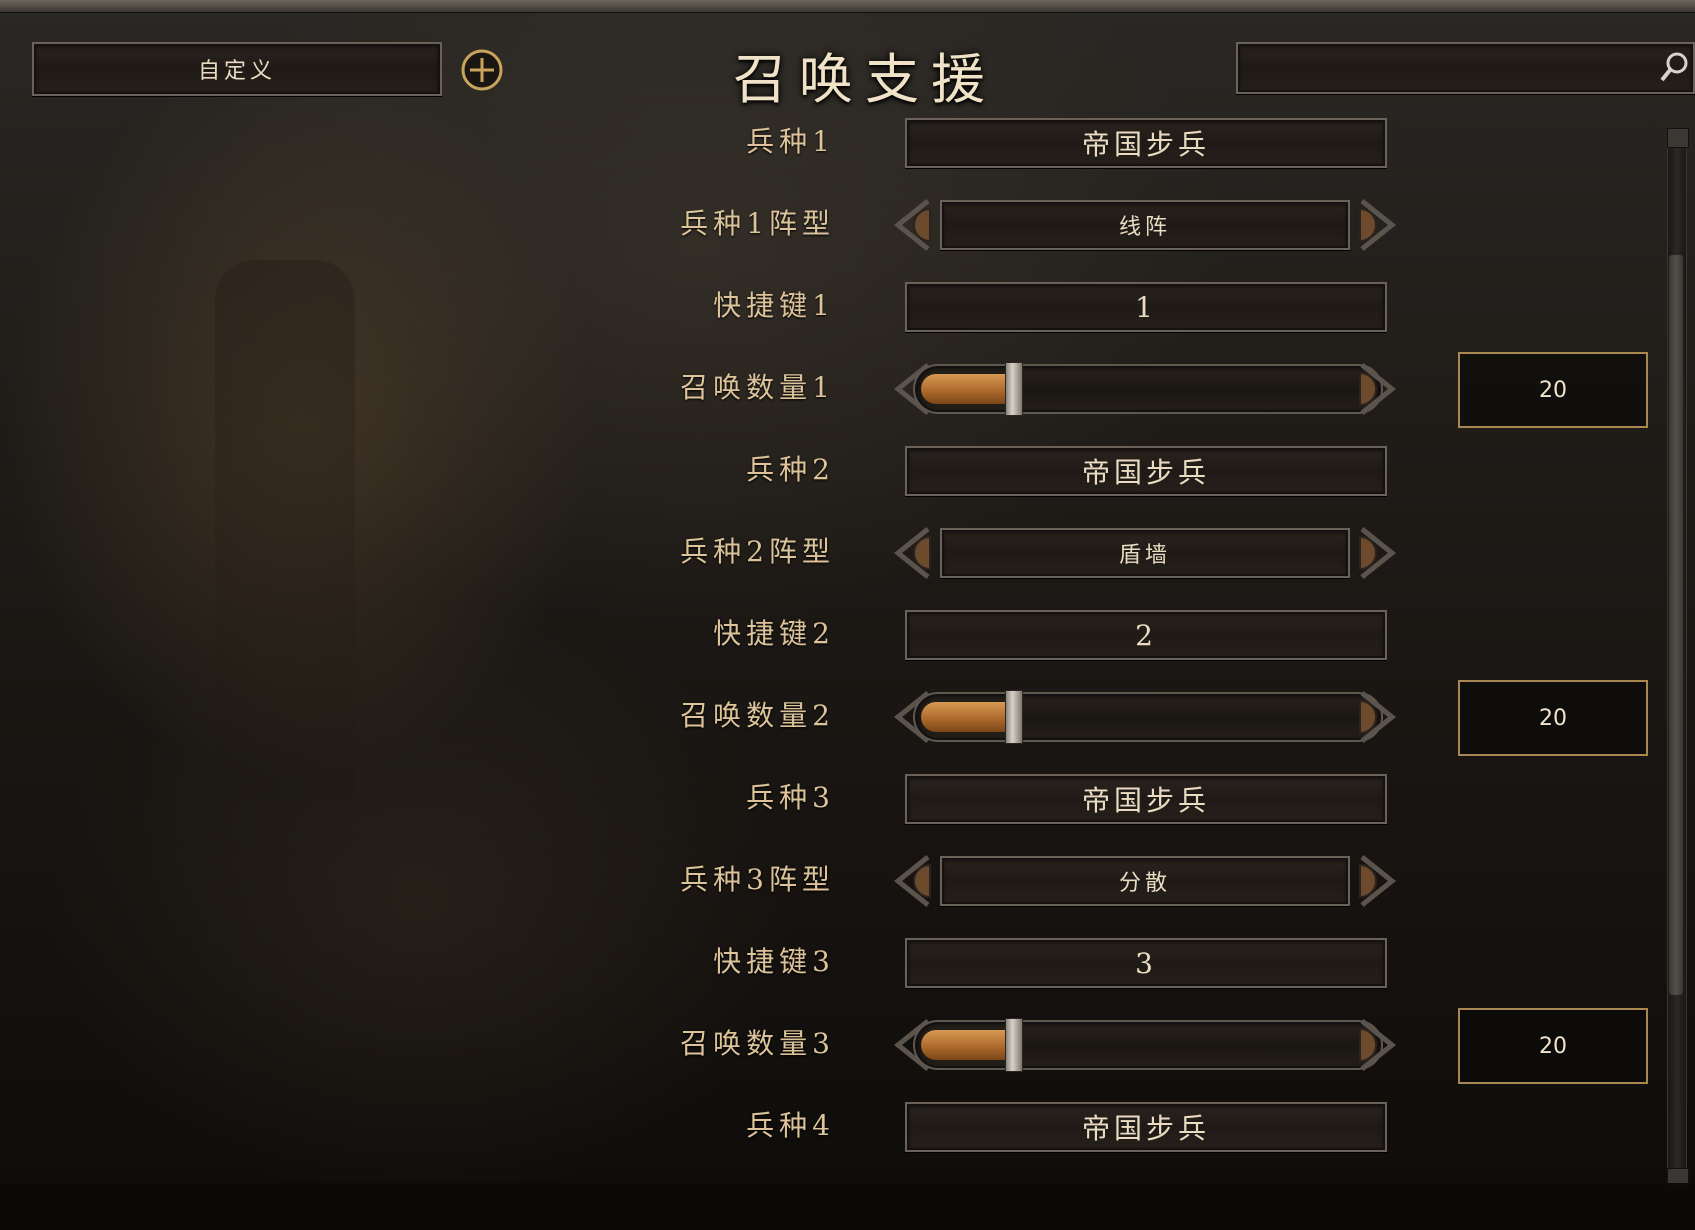 This screenshot has height=1230, width=1695. I want to click on search-icon, so click(1675, 67).